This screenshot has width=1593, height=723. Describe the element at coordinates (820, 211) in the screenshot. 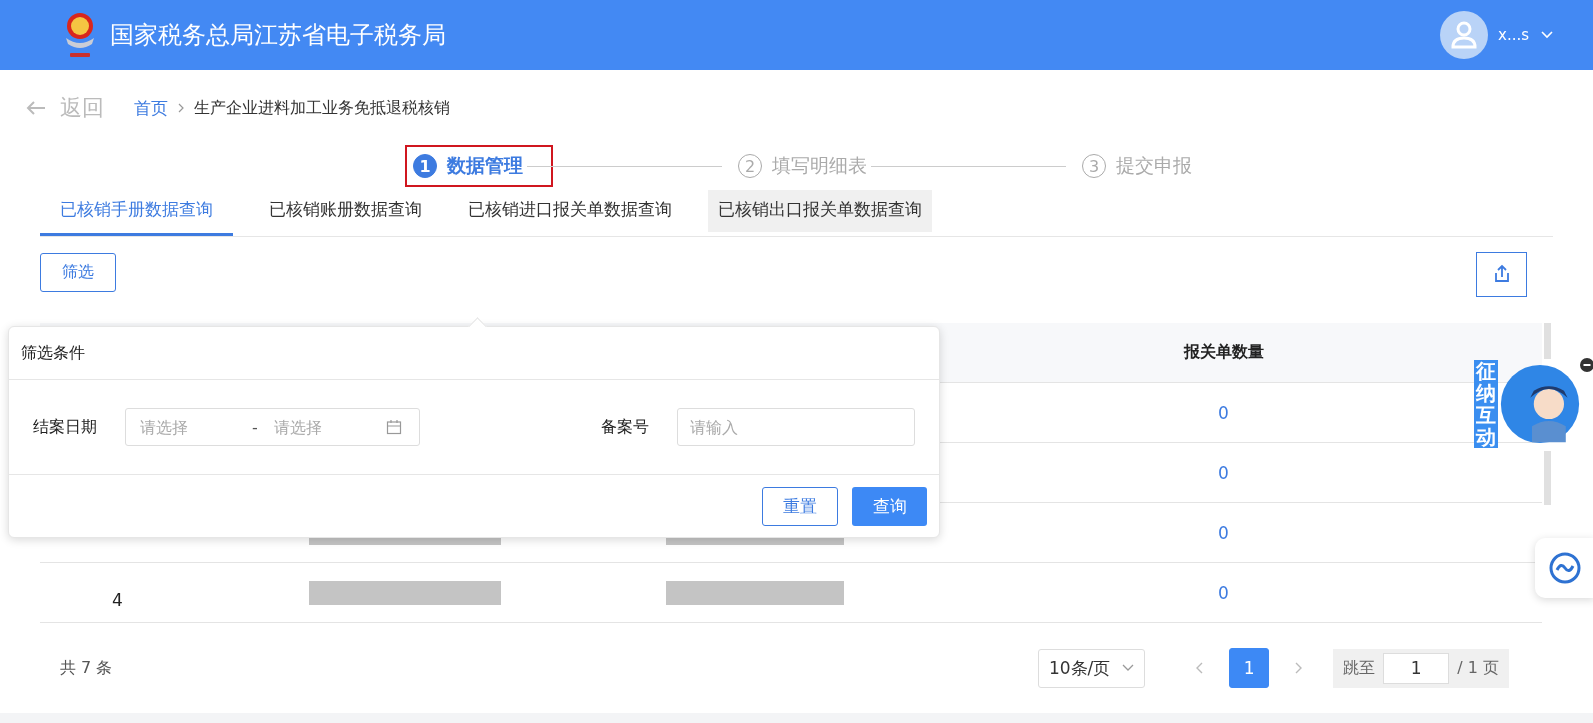

I see `tab: 已核销出口报关单数据查询` at that location.